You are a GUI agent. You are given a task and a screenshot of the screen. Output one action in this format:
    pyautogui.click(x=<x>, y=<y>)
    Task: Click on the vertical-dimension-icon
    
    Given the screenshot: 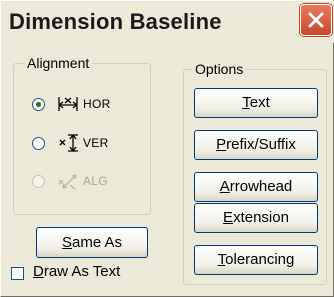 What is the action you would take?
    pyautogui.click(x=68, y=143)
    